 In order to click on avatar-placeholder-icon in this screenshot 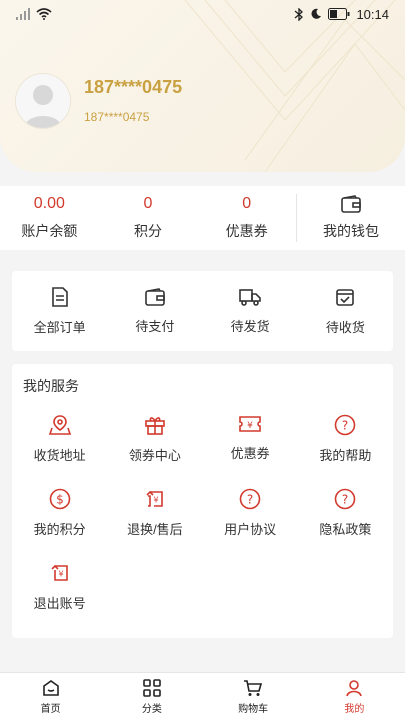, I will do `click(43, 101)`.